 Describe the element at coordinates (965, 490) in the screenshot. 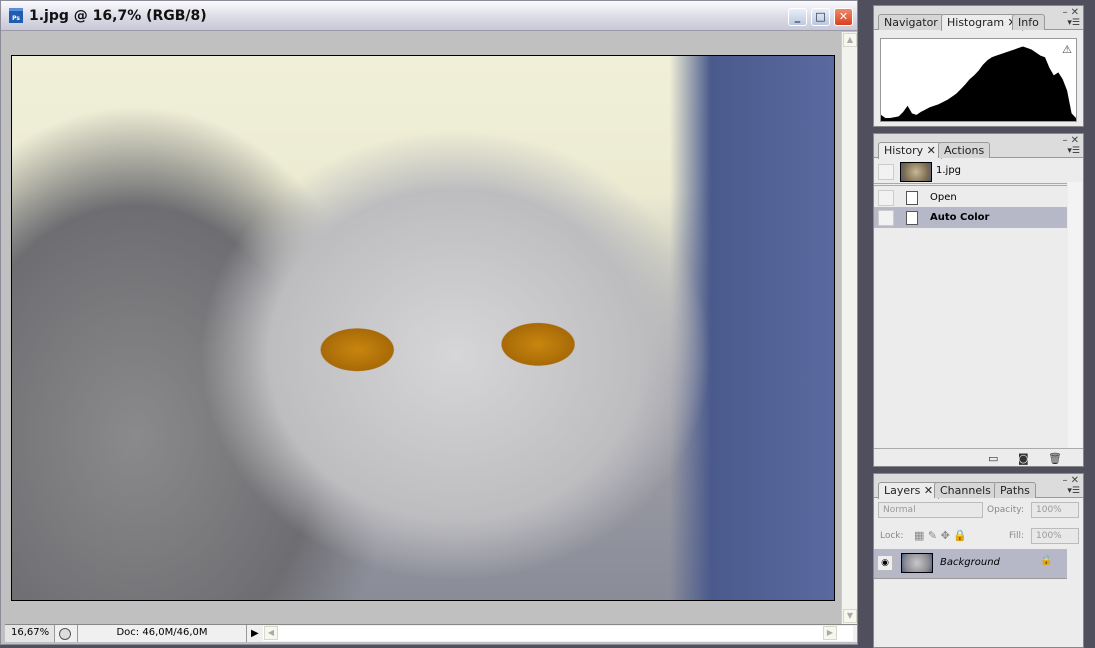

I see `tab-channels: Channels` at that location.